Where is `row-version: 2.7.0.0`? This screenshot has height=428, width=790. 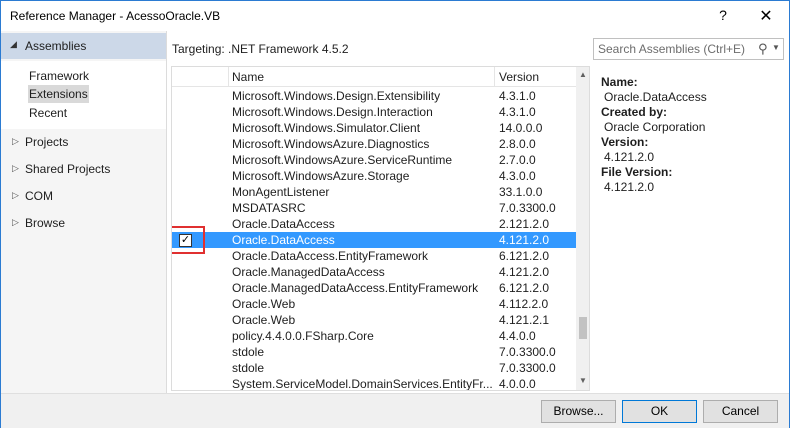 row-version: 2.7.0.0 is located at coordinates (517, 160).